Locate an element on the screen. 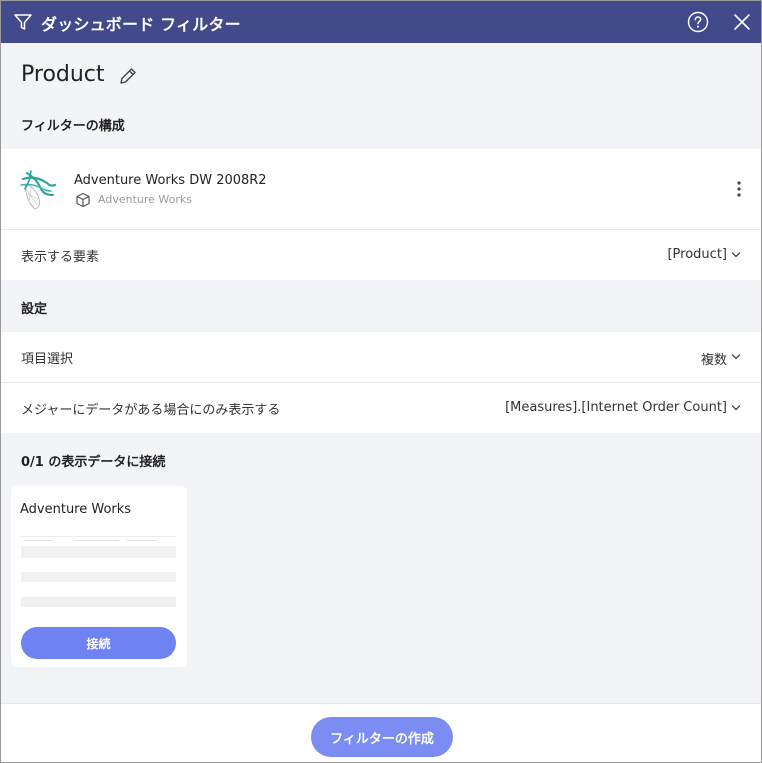 Image resolution: width=762 pixels, height=763 pixels. kebab-menu-icon is located at coordinates (739, 189).